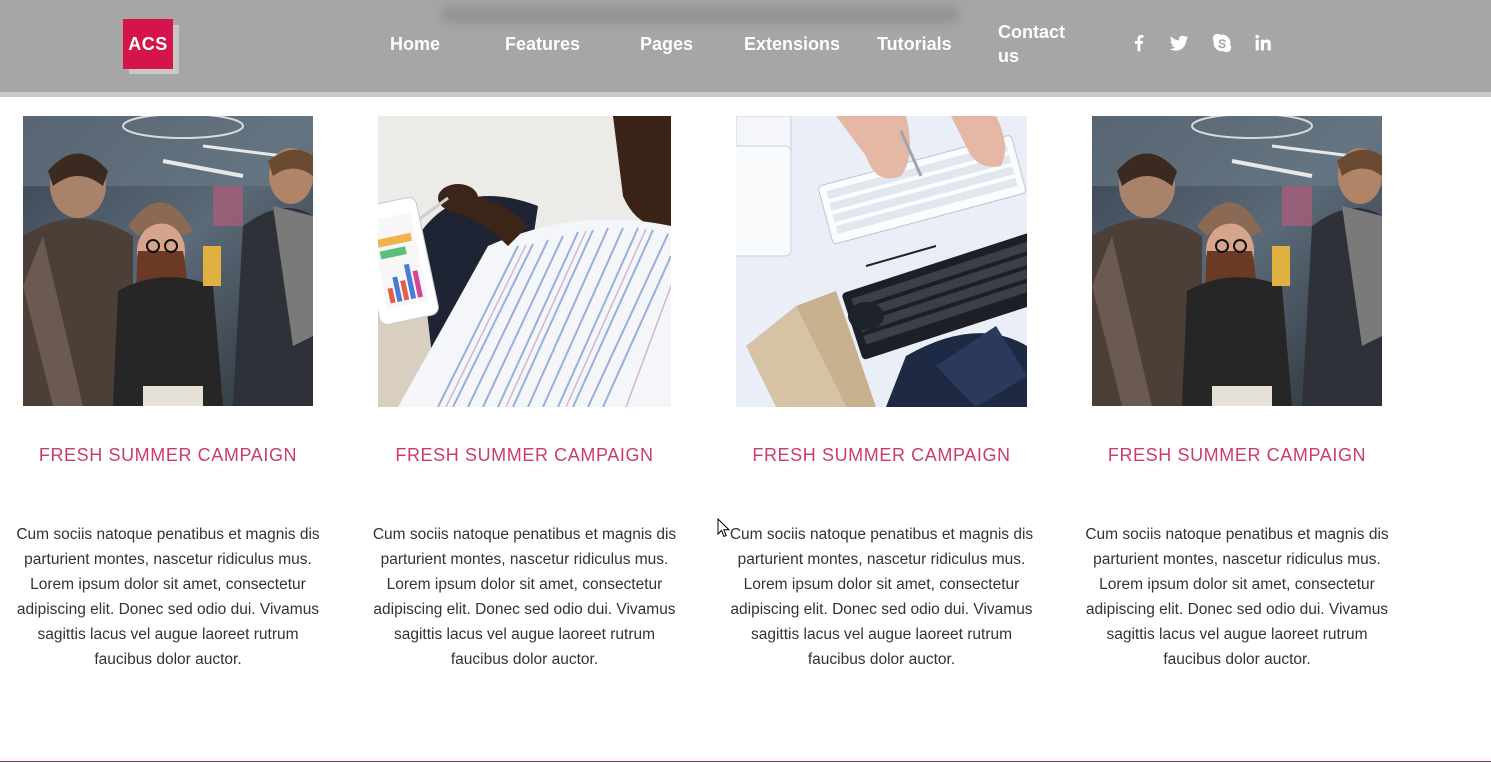  What do you see at coordinates (724, 530) in the screenshot?
I see `mouse-cursor-icon` at bounding box center [724, 530].